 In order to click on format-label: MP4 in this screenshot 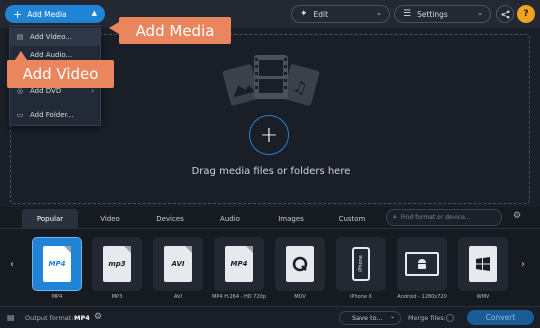, I will do `click(57, 297)`.